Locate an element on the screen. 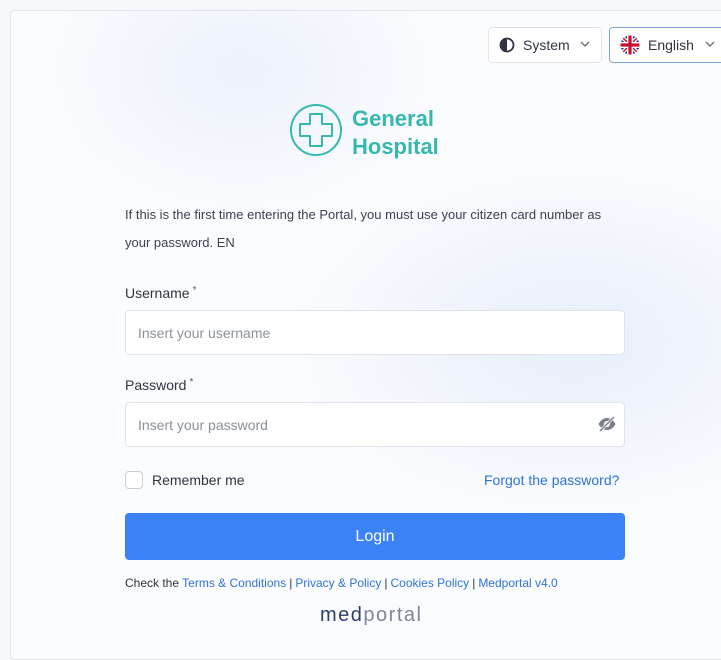 The image size is (721, 660). theme-selector-label: System is located at coordinates (546, 45).